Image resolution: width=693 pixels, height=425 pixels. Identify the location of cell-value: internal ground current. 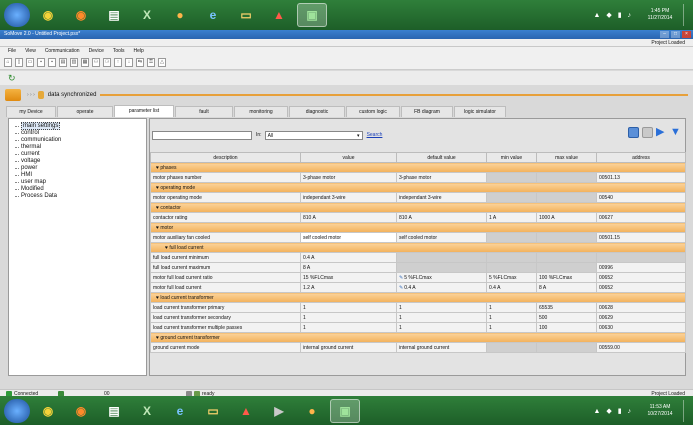
(348, 347).